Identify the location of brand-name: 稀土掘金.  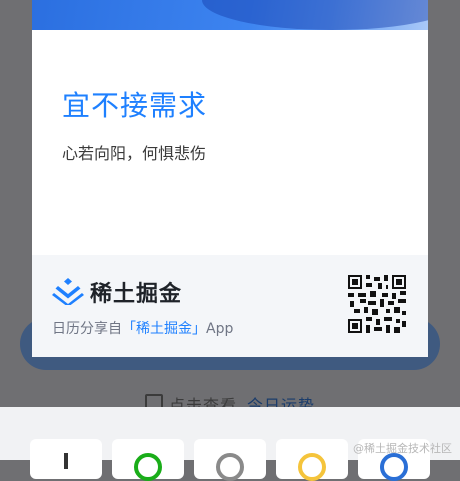
(136, 294).